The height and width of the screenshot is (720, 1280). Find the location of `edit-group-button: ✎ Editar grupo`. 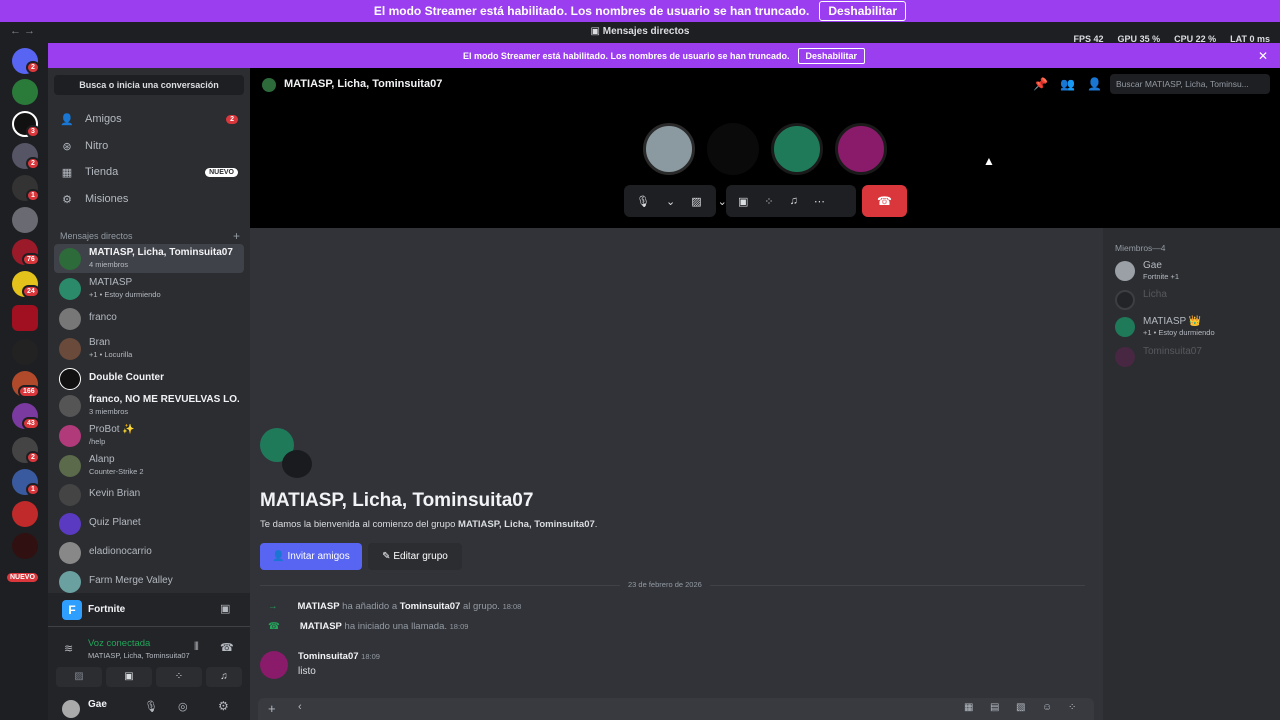

edit-group-button: ✎ Editar grupo is located at coordinates (415, 556).